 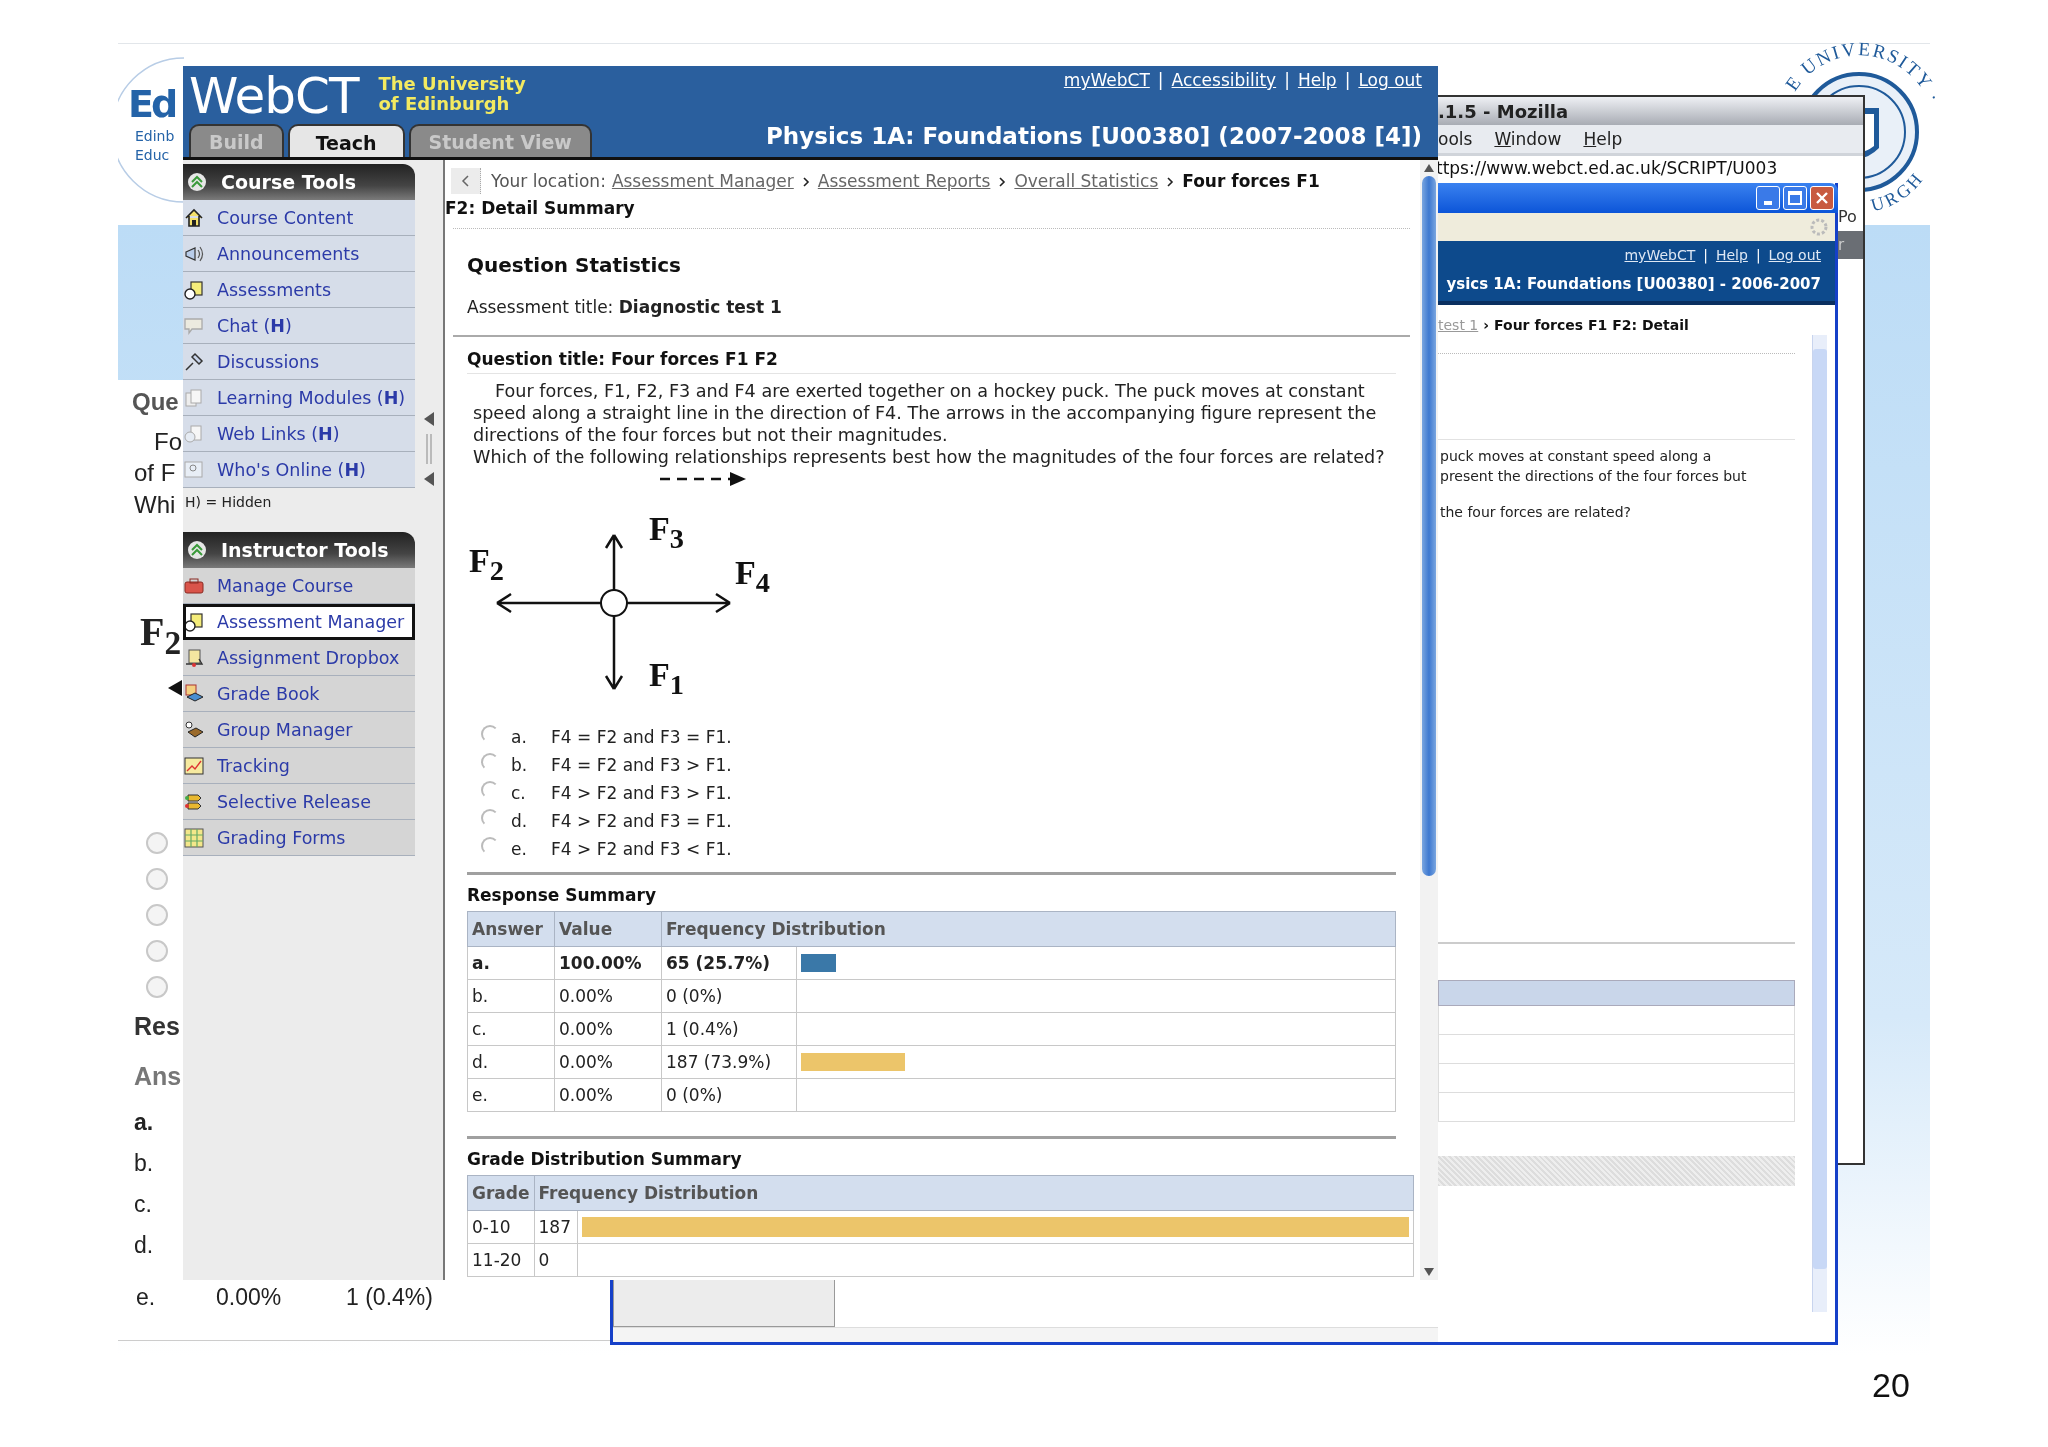 I want to click on menu-item: ools, so click(x=1455, y=139).